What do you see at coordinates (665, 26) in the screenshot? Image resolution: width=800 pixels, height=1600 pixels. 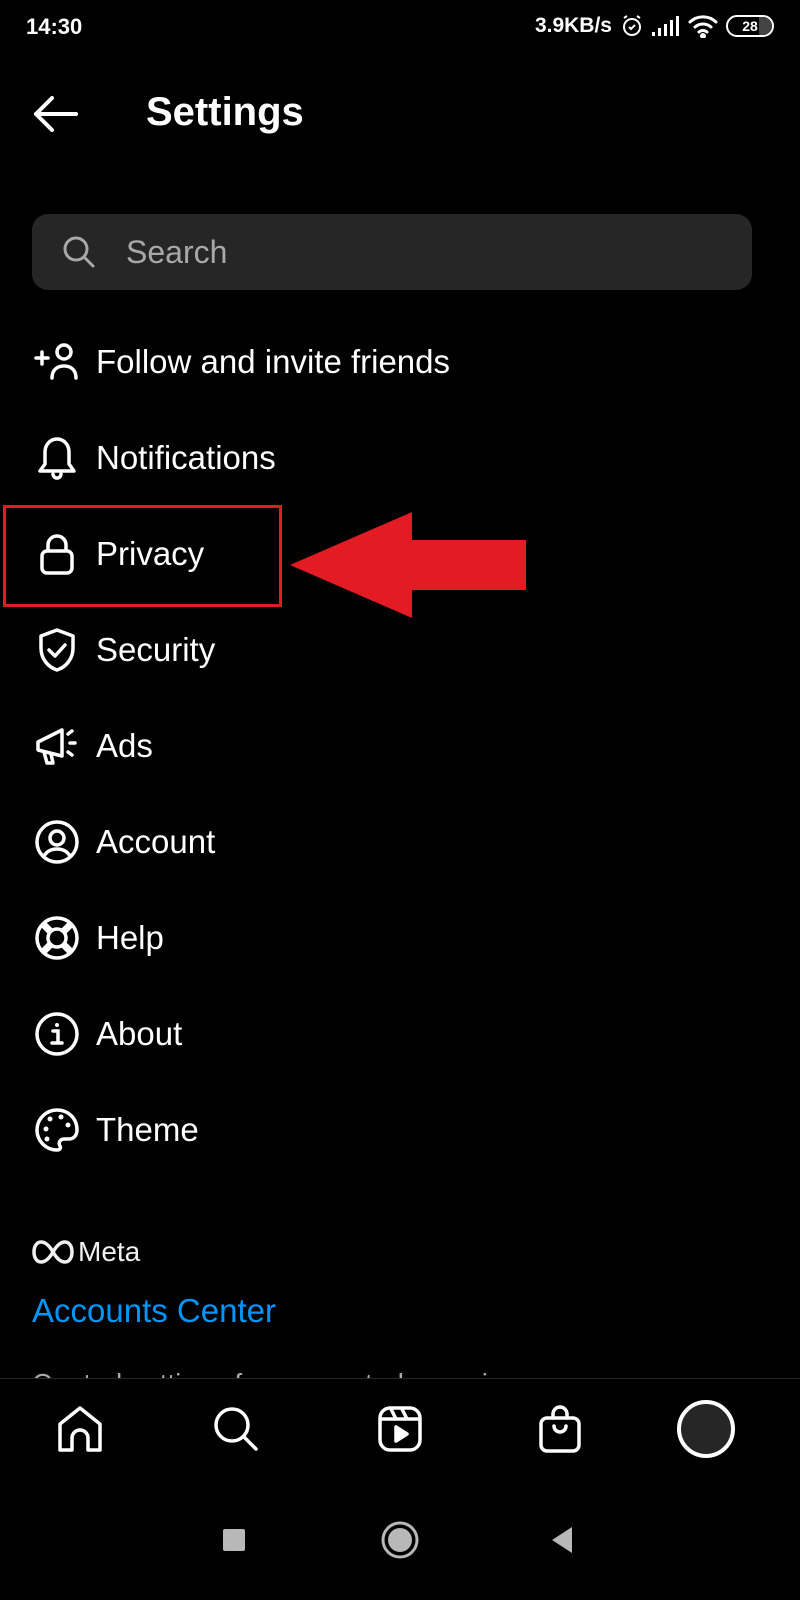 I see `signal-icon` at bounding box center [665, 26].